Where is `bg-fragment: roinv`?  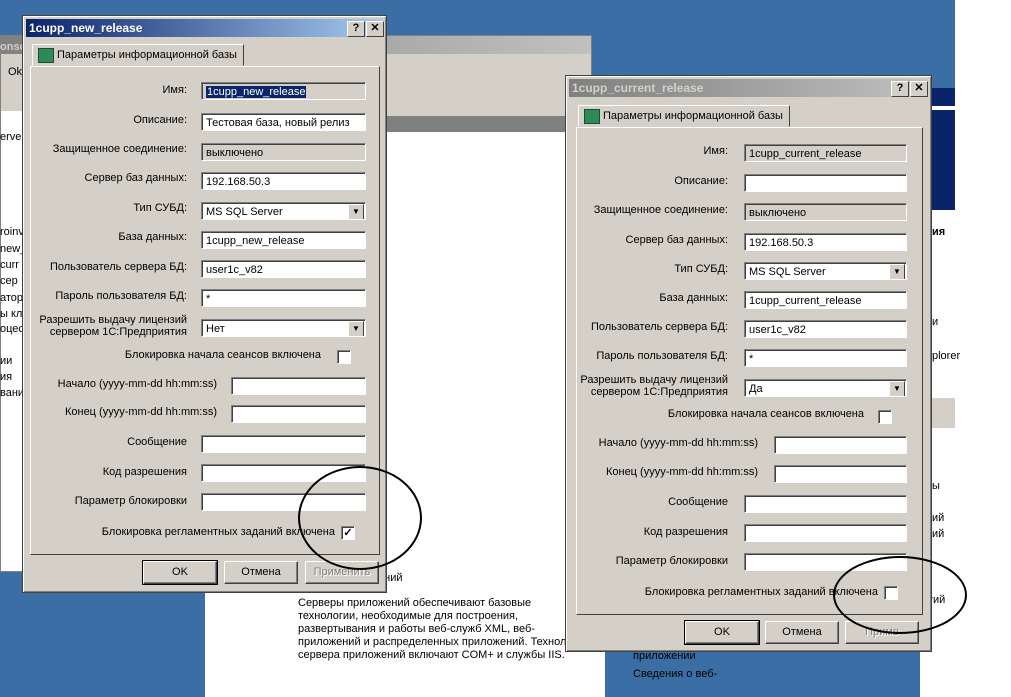
bg-fragment: roinv is located at coordinates (12, 232).